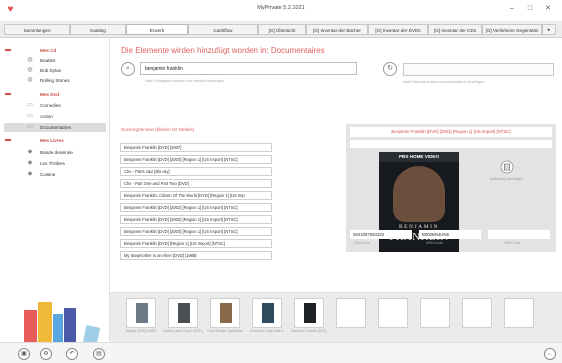  What do you see at coordinates (381, 234) in the screenshot?
I see `ean-code-value: 0841887050333` at bounding box center [381, 234].